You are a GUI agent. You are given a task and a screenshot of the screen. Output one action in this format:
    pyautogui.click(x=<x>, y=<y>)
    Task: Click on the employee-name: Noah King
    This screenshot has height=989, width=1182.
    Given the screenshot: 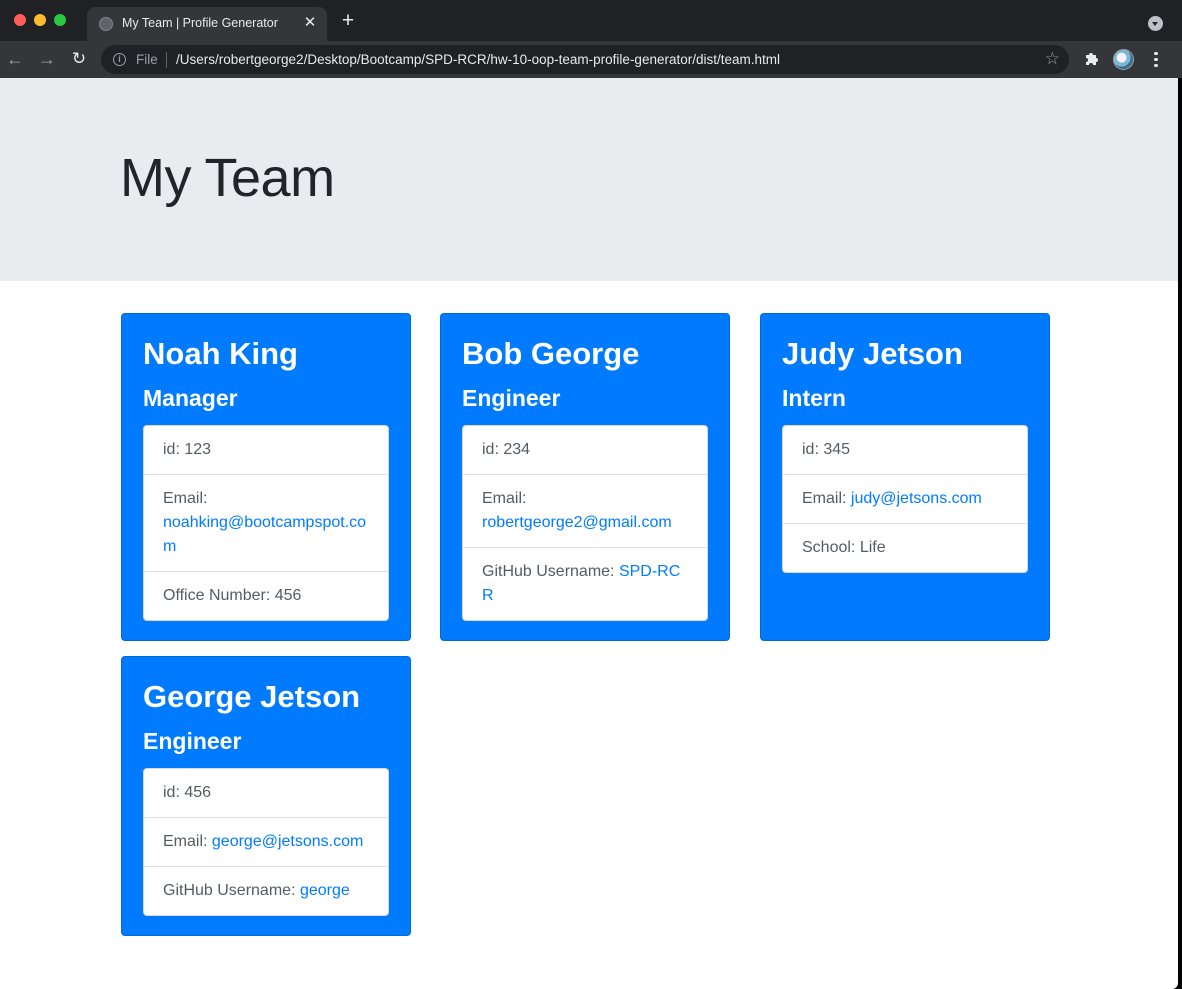 What is the action you would take?
    pyautogui.click(x=220, y=353)
    